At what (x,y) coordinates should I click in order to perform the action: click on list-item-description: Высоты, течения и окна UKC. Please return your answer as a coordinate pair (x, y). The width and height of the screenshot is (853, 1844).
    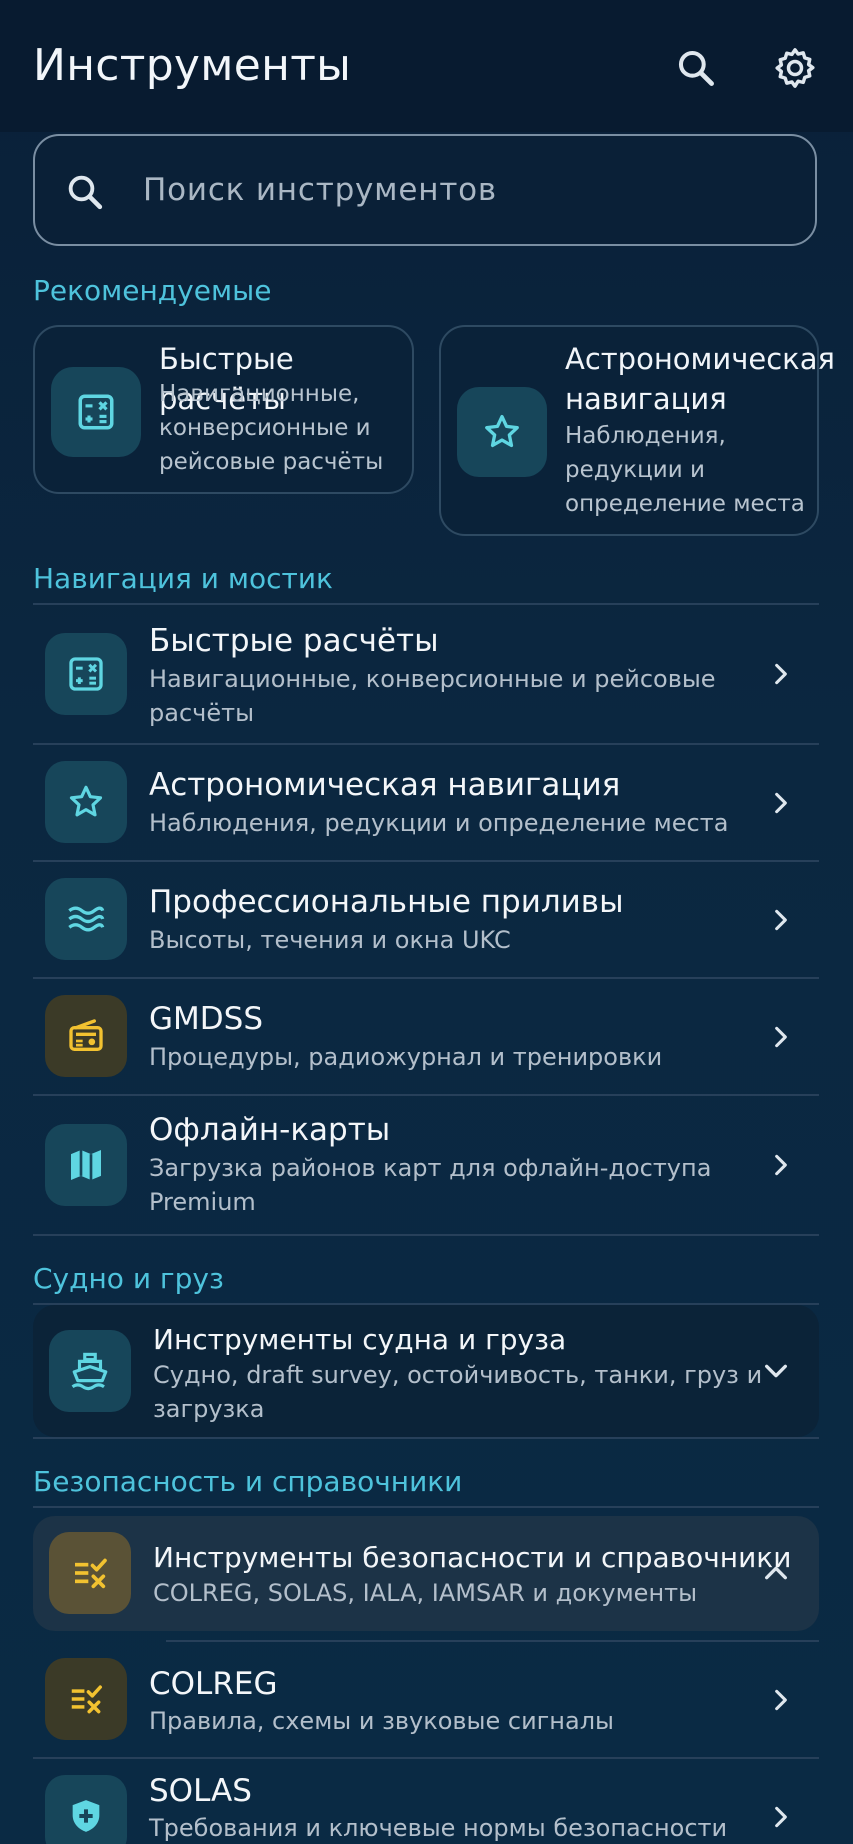
    Looking at the image, I should click on (330, 940).